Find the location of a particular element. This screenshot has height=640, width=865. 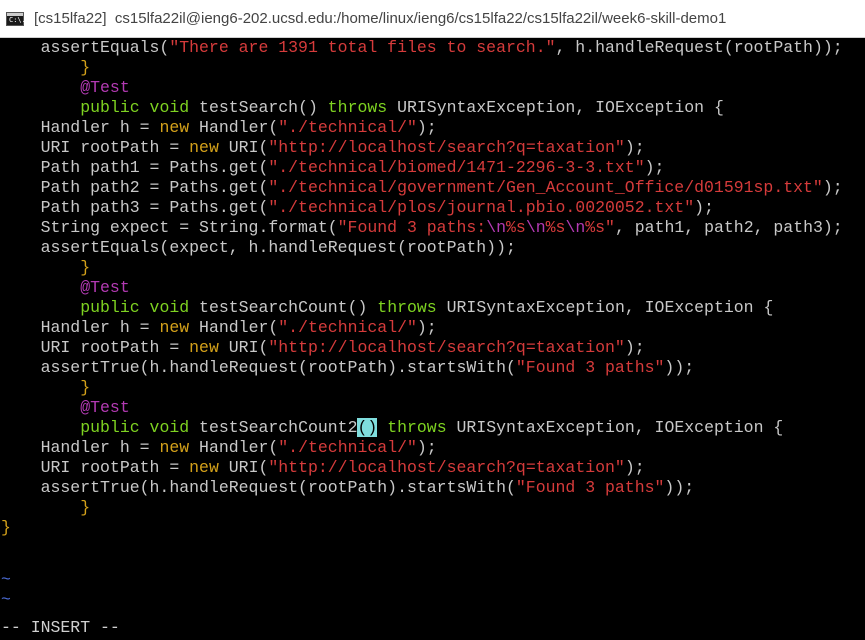

code-text: Path path3 = Paths.get( is located at coordinates (135, 207).